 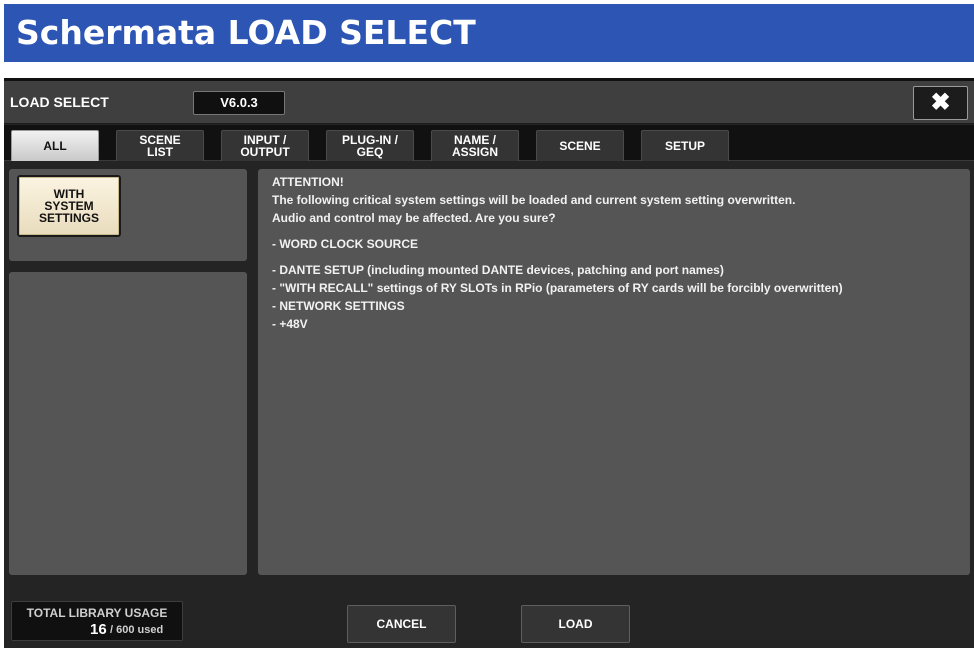 I want to click on tab-name-assign: NAME / ASSIGN, so click(x=475, y=145).